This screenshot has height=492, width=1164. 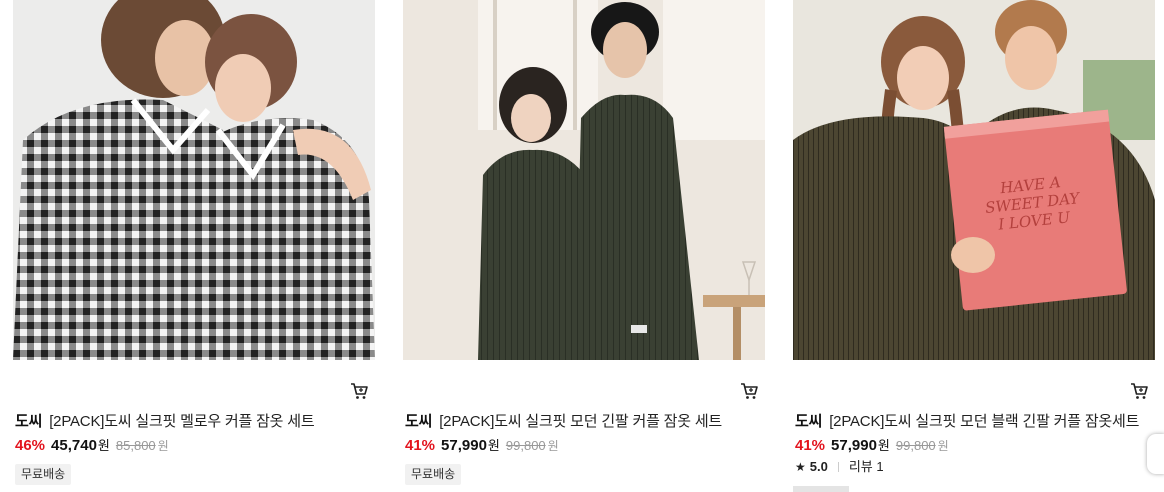 What do you see at coordinates (74, 445) in the screenshot?
I see `sale-price: 45,740` at bounding box center [74, 445].